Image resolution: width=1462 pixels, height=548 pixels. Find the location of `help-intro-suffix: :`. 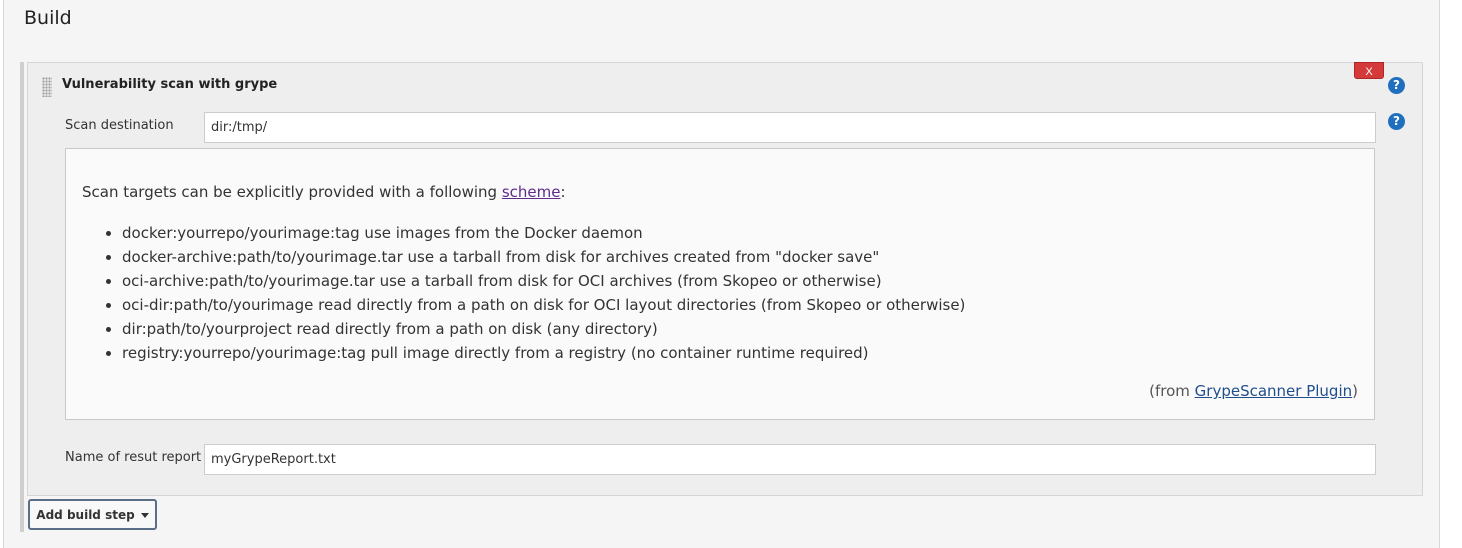

help-intro-suffix: : is located at coordinates (563, 192).